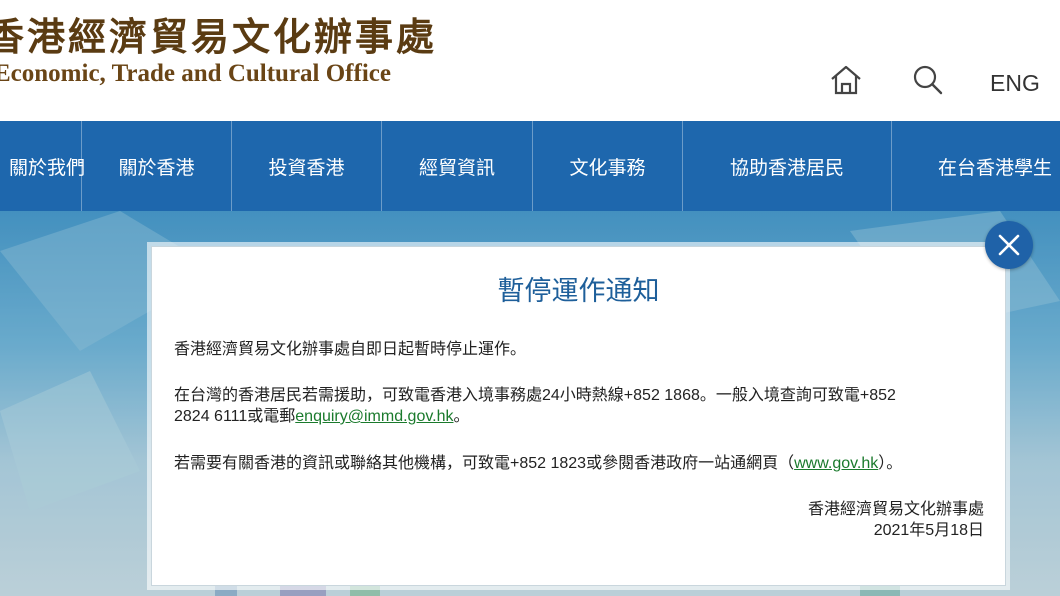 This screenshot has height=596, width=1060. I want to click on nav-item-cultural-affairs: 文化事務, so click(608, 166).